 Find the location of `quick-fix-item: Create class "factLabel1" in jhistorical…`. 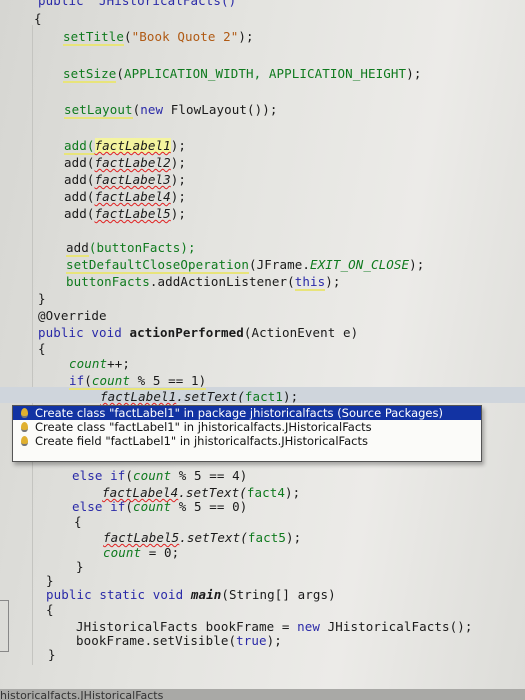

quick-fix-item: Create class "factLabel1" in jhistorical… is located at coordinates (247, 427).